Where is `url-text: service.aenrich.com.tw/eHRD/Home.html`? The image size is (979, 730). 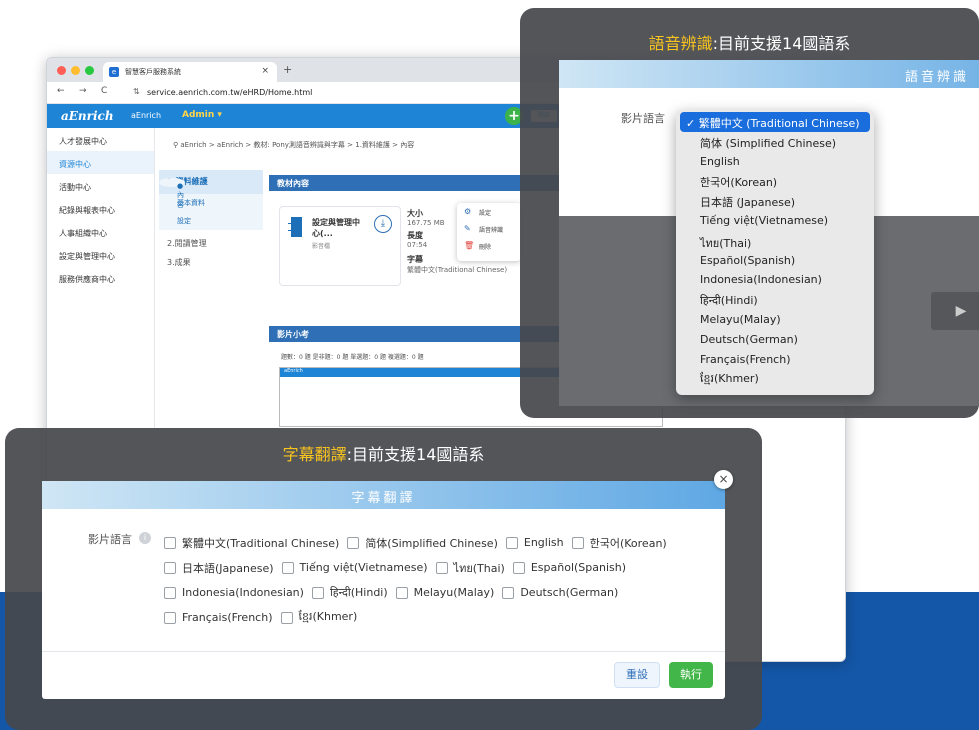 url-text: service.aenrich.com.tw/eHRD/Home.html is located at coordinates (230, 92).